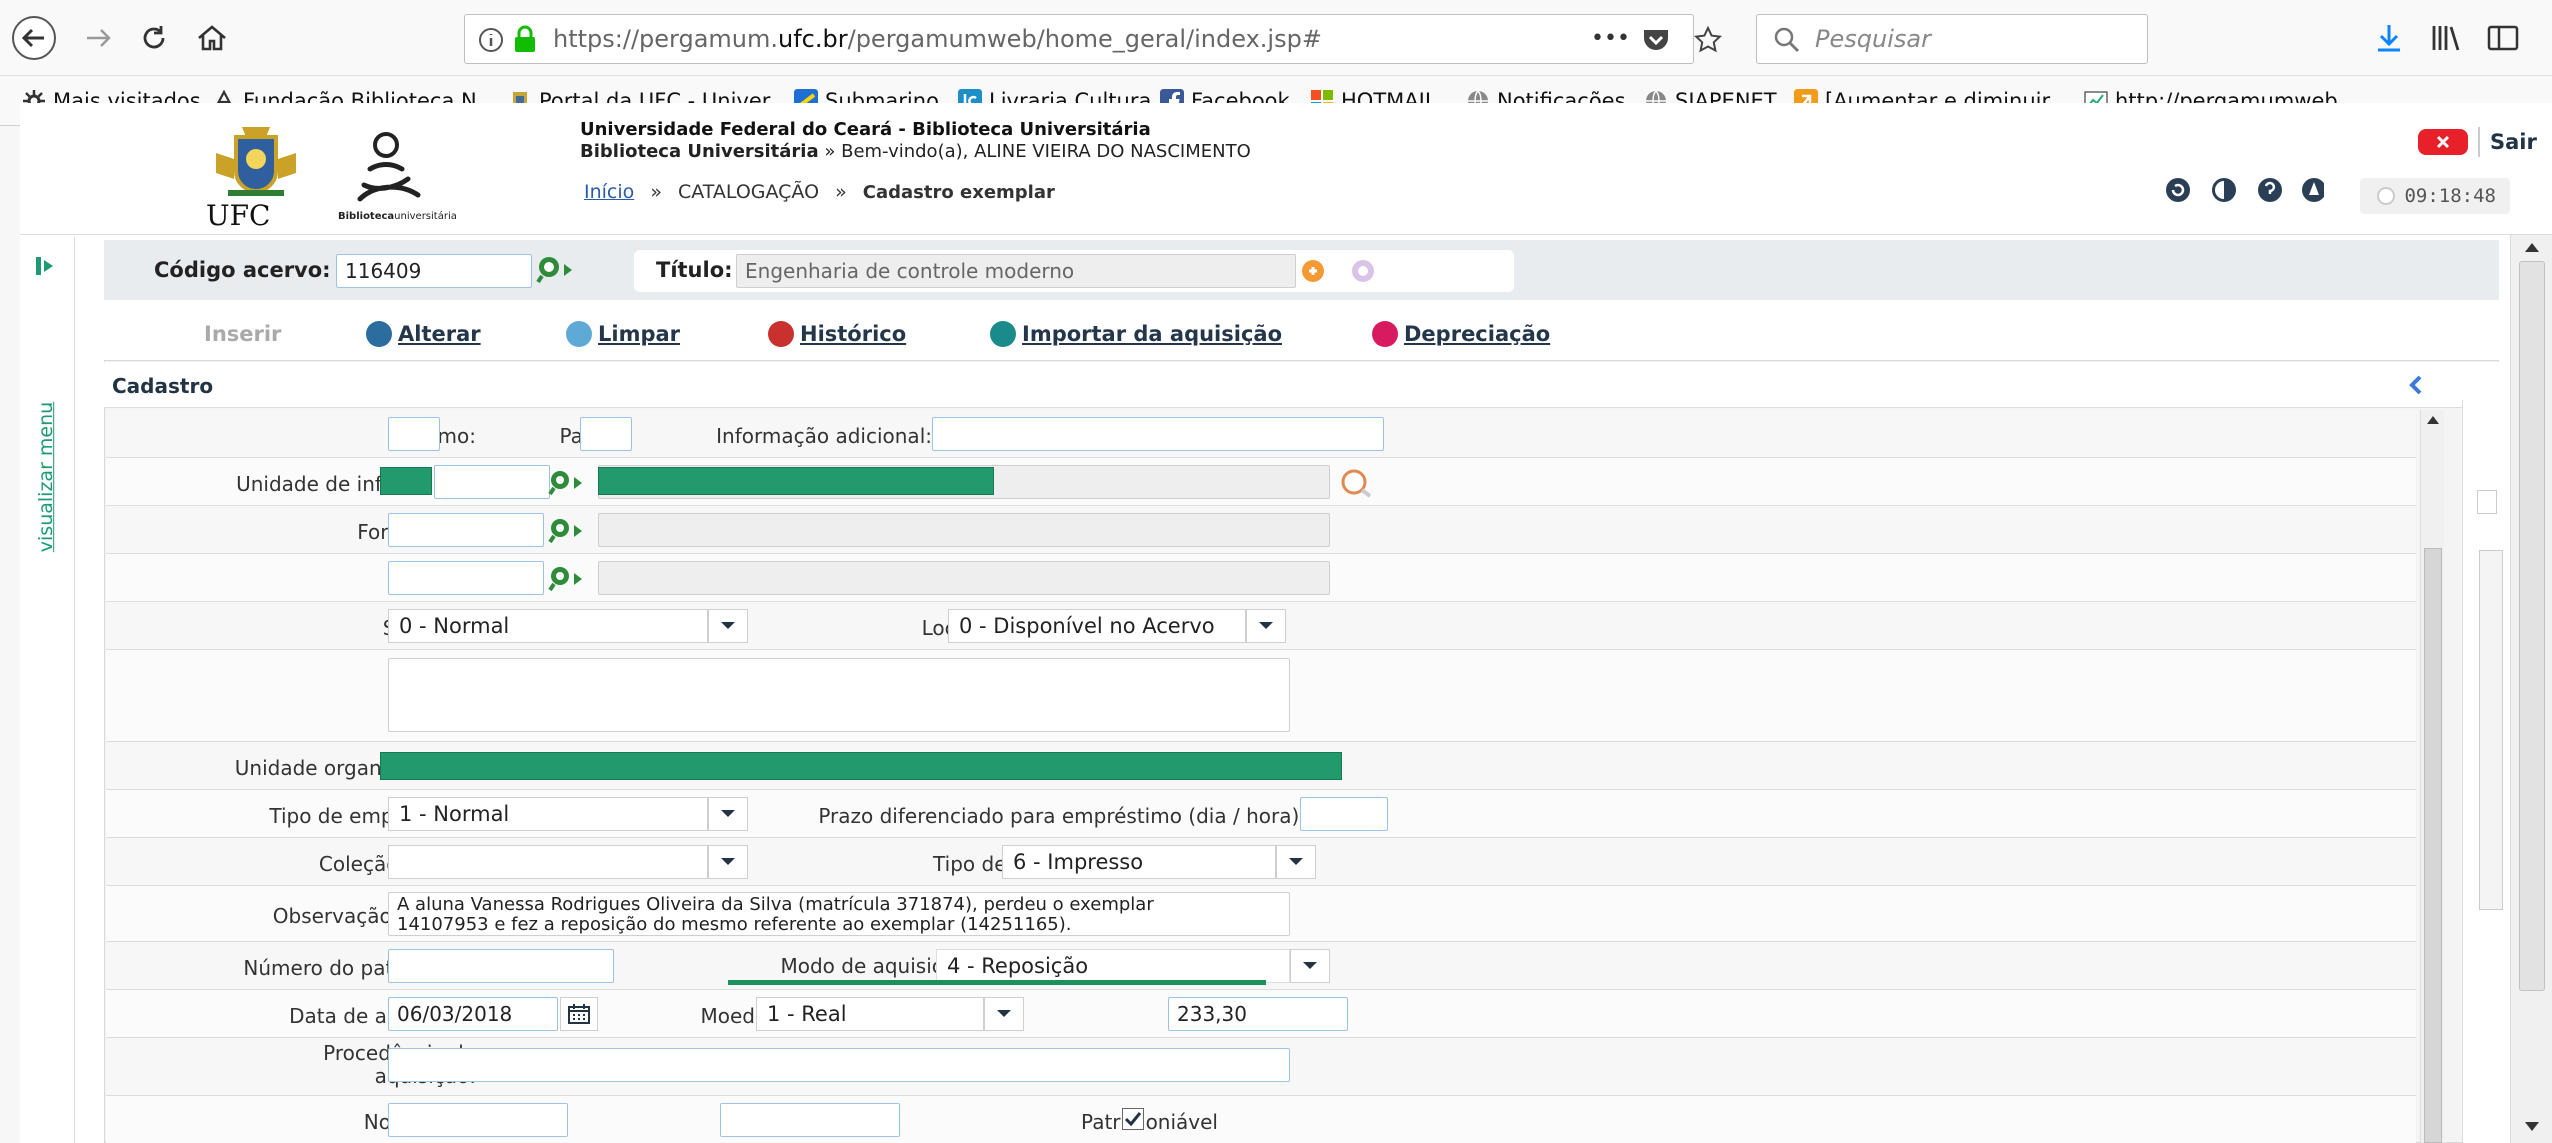  What do you see at coordinates (2244, 190) in the screenshot?
I see `header-tool-icons` at bounding box center [2244, 190].